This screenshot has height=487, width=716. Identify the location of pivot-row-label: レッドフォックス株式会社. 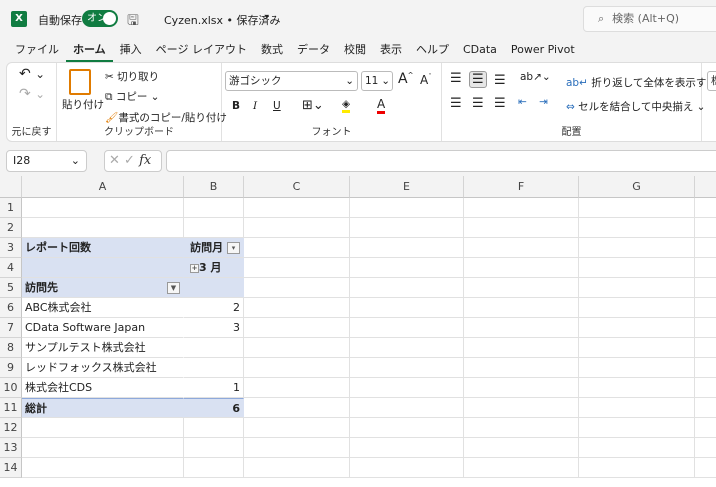
(103, 368).